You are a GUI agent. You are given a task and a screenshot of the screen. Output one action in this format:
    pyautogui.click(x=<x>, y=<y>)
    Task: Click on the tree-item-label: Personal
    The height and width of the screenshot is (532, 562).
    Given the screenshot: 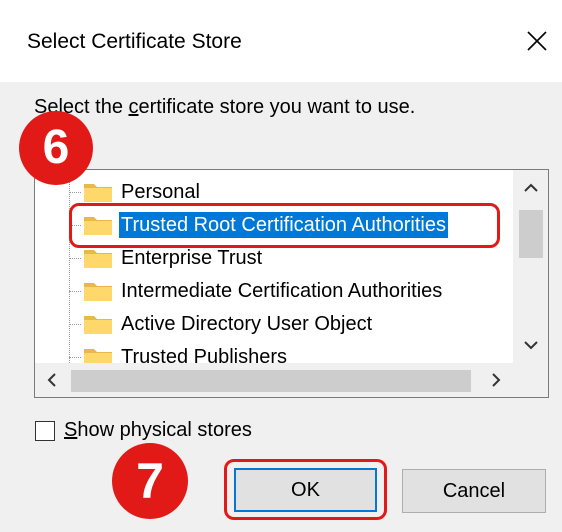 What is the action you would take?
    pyautogui.click(x=160, y=192)
    